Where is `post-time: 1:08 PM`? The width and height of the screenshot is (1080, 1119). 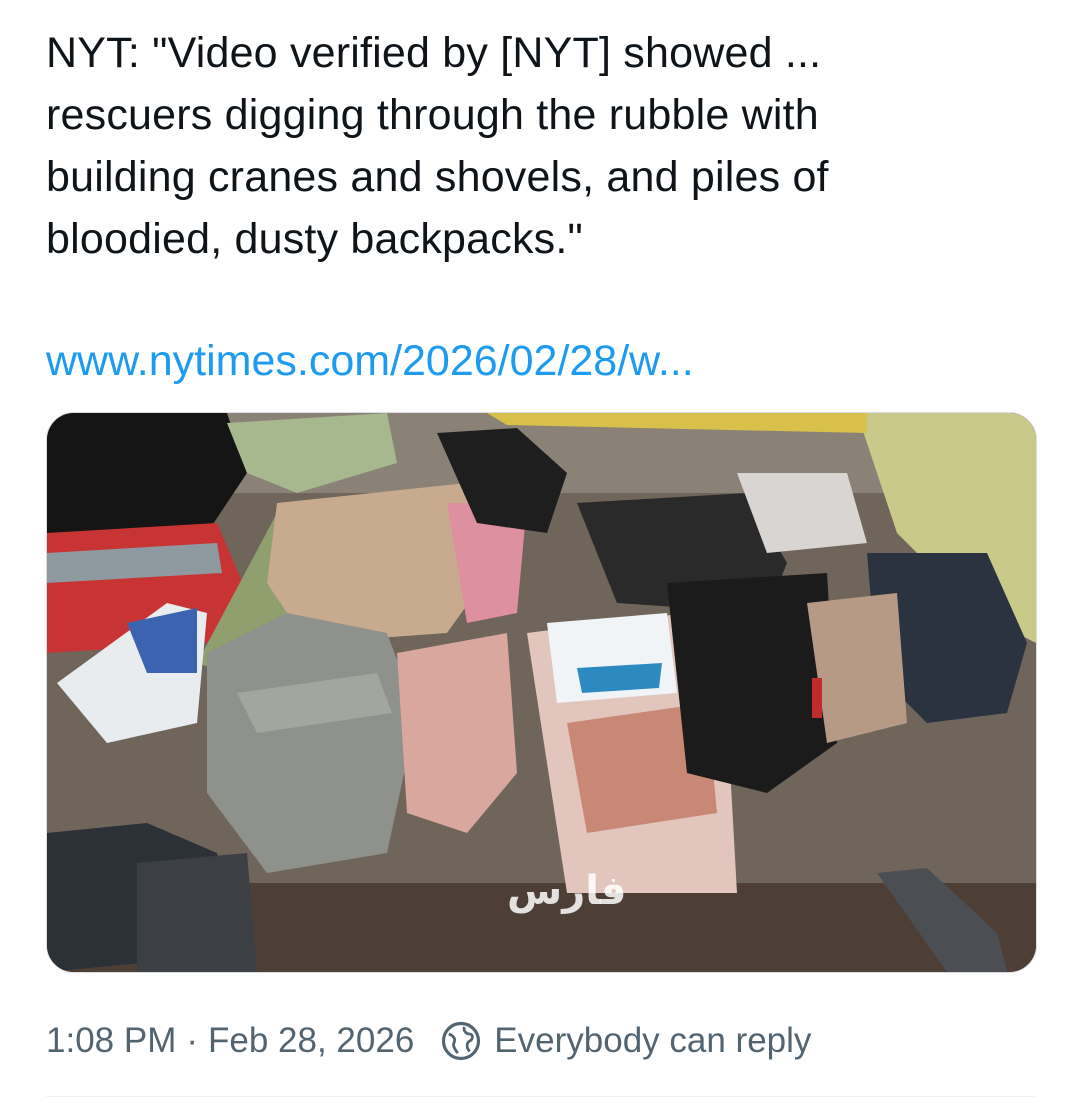 post-time: 1:08 PM is located at coordinates (111, 1041).